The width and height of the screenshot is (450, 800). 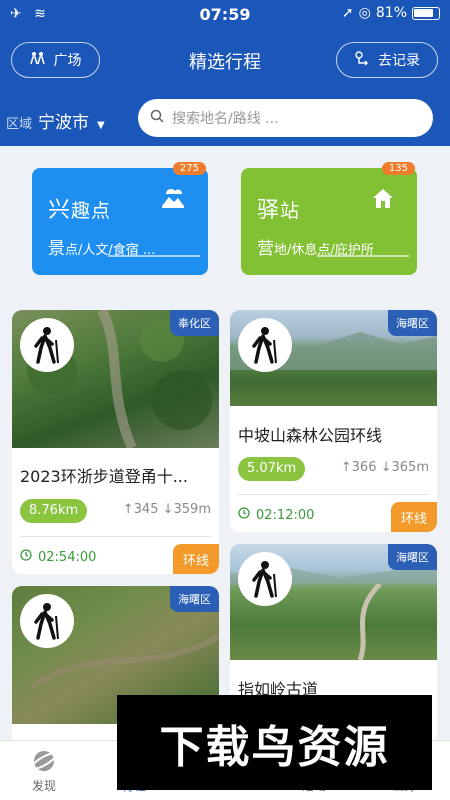 What do you see at coordinates (225, 15) in the screenshot?
I see `status-bar: ✈ ≋ 07:59 ➚ ◎ 81%` at bounding box center [225, 15].